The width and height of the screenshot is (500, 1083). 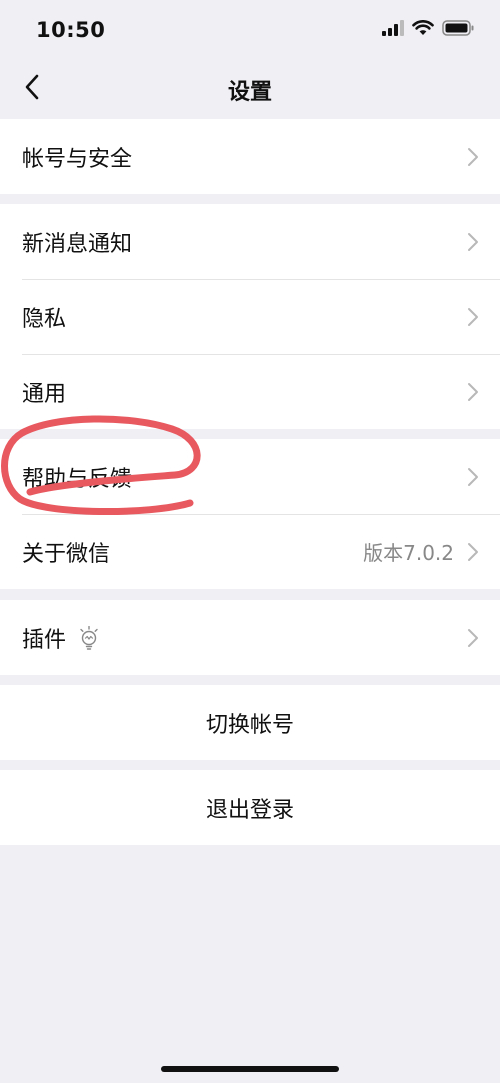 I want to click on settings-item-label: 帮助与反馈, so click(x=77, y=479).